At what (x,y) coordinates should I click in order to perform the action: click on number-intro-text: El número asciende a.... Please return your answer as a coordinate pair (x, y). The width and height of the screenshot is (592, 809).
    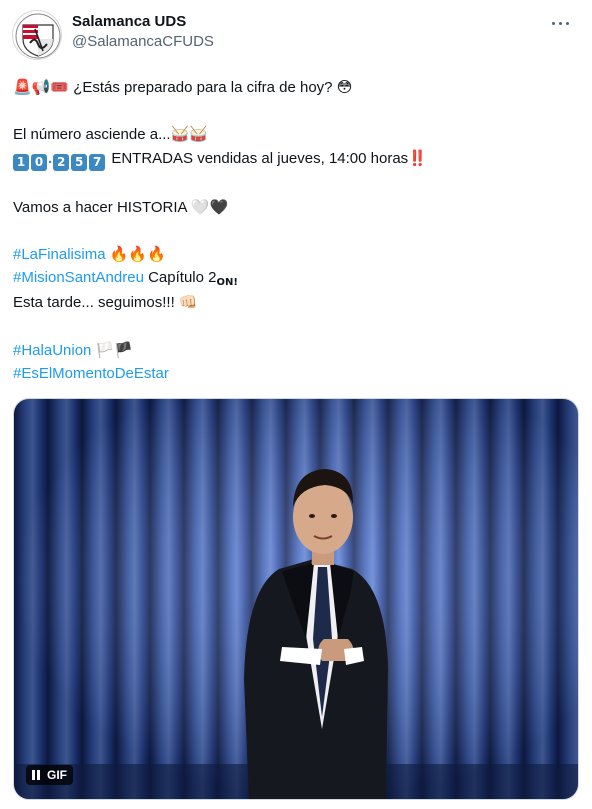
    Looking at the image, I should click on (92, 134).